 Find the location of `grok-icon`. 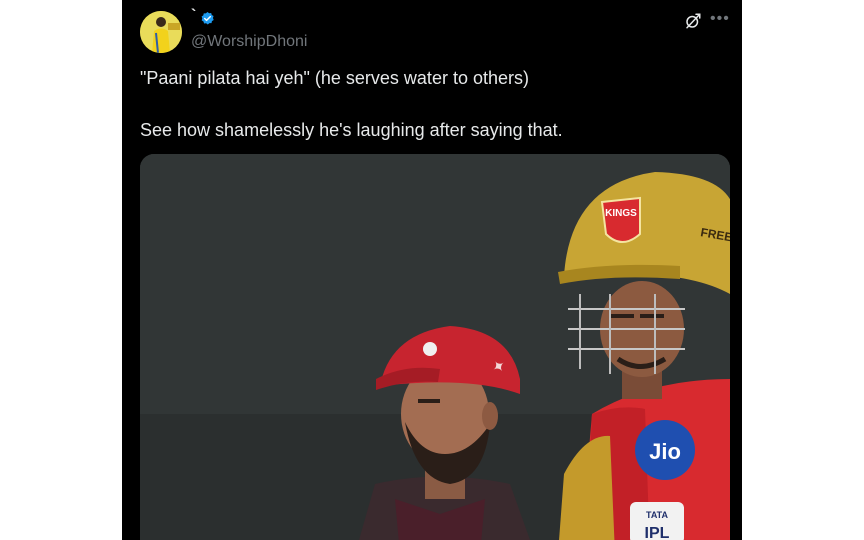

grok-icon is located at coordinates (693, 21).